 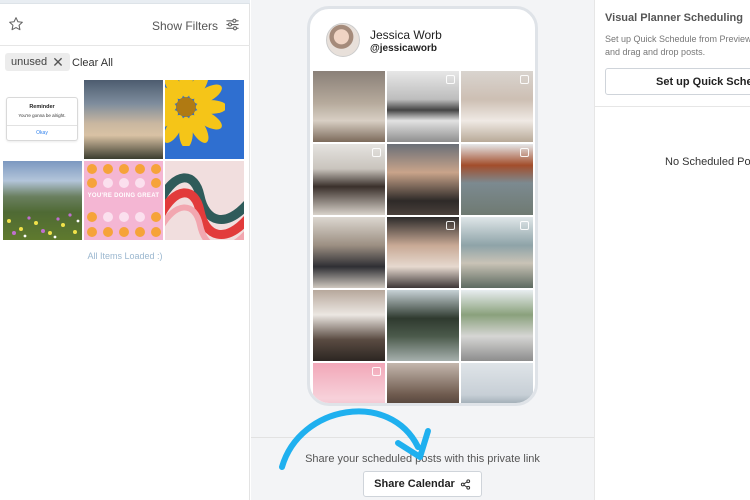 I want to click on media-item-wildflowers, so click(x=42, y=200).